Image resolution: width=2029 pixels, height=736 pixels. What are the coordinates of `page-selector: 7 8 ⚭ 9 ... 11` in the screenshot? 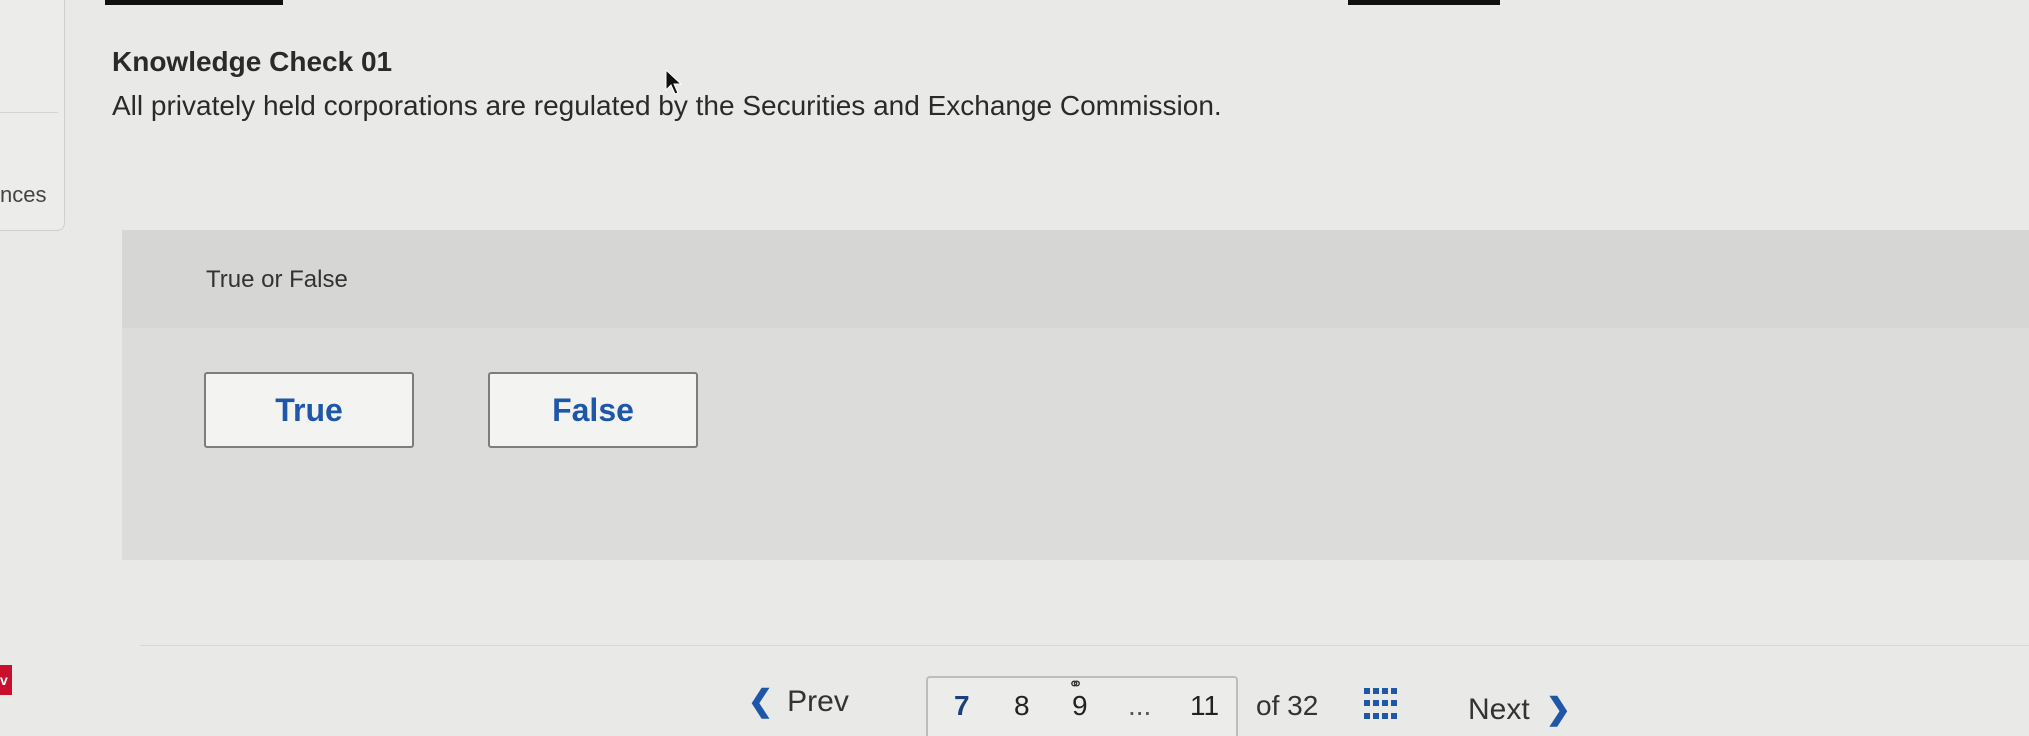 It's located at (1082, 705).